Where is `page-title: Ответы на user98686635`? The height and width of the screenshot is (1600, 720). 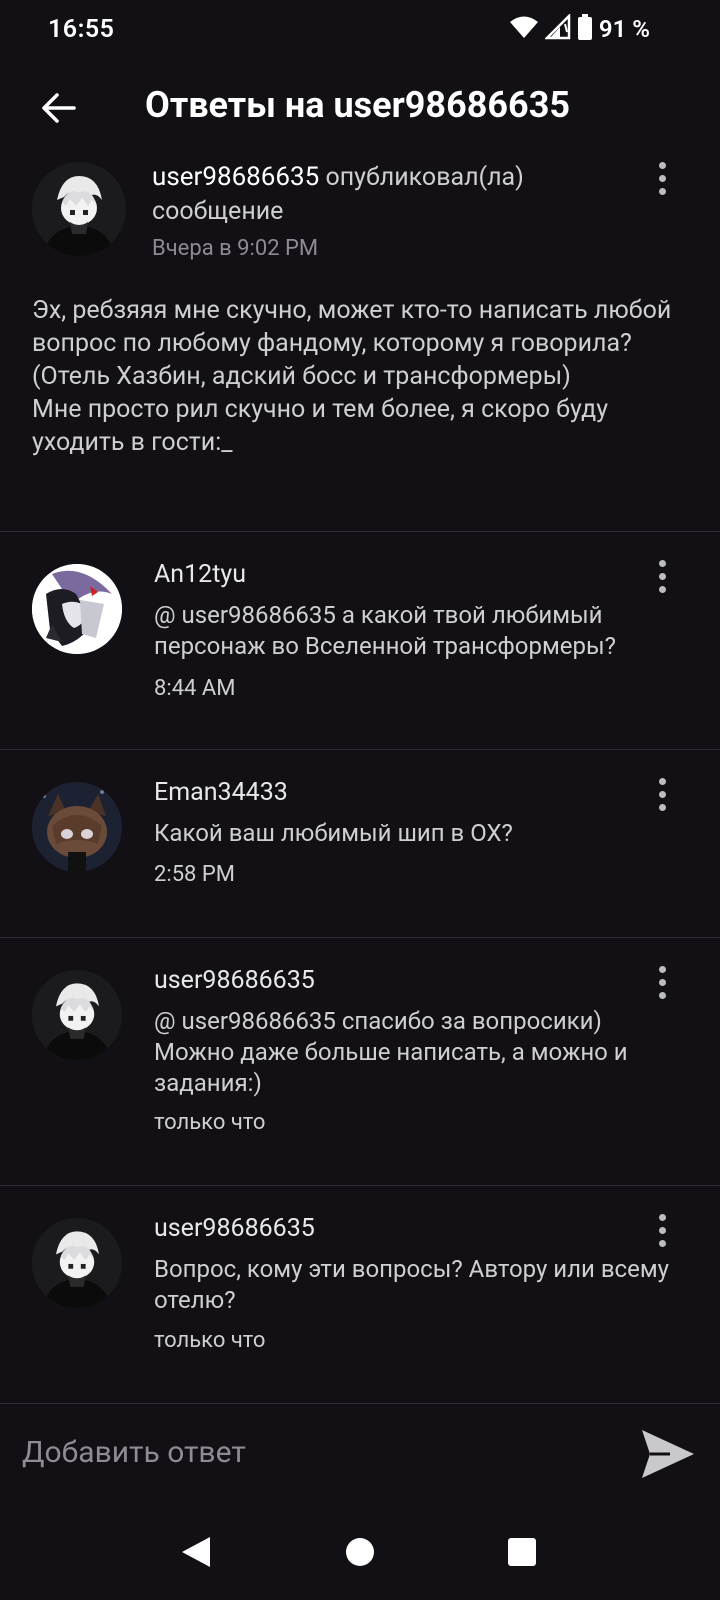 page-title: Ответы на user98686635 is located at coordinates (358, 105).